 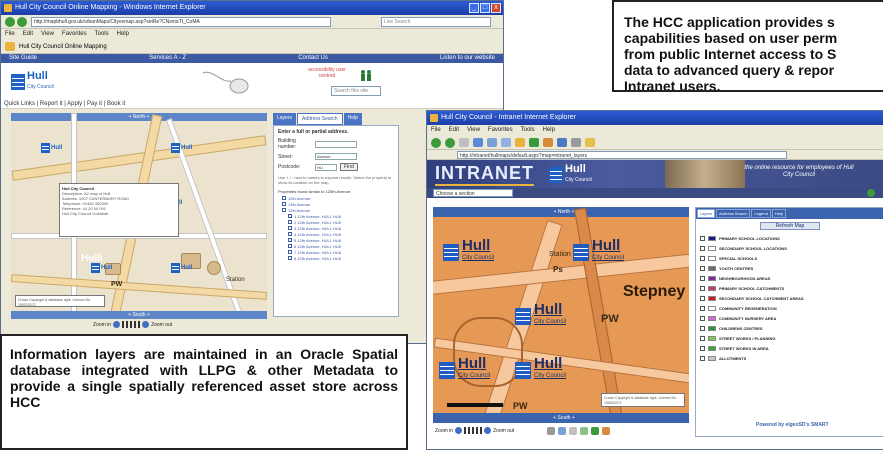 What do you see at coordinates (496, 8) in the screenshot?
I see `close-button: x` at bounding box center [496, 8].